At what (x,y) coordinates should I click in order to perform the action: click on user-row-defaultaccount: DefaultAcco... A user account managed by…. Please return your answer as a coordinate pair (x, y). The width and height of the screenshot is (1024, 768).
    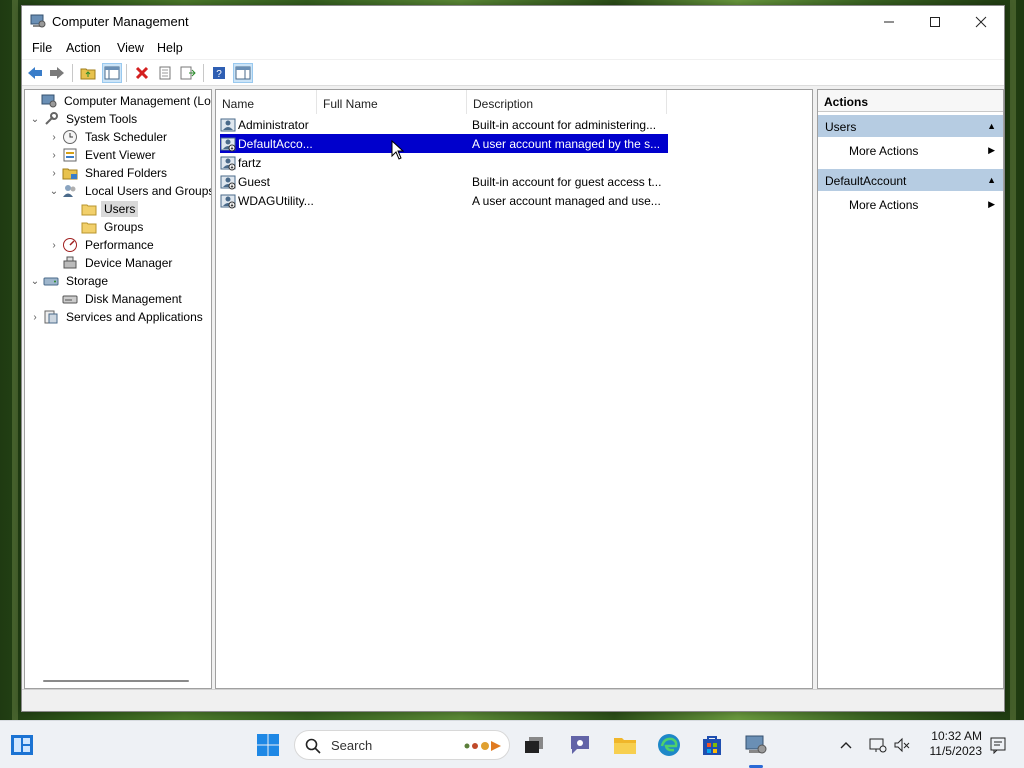
    Looking at the image, I should click on (444, 143).